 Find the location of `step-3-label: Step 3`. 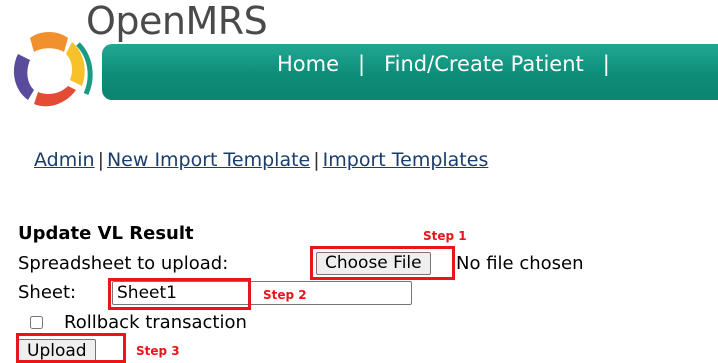

step-3-label: Step 3 is located at coordinates (158, 351).